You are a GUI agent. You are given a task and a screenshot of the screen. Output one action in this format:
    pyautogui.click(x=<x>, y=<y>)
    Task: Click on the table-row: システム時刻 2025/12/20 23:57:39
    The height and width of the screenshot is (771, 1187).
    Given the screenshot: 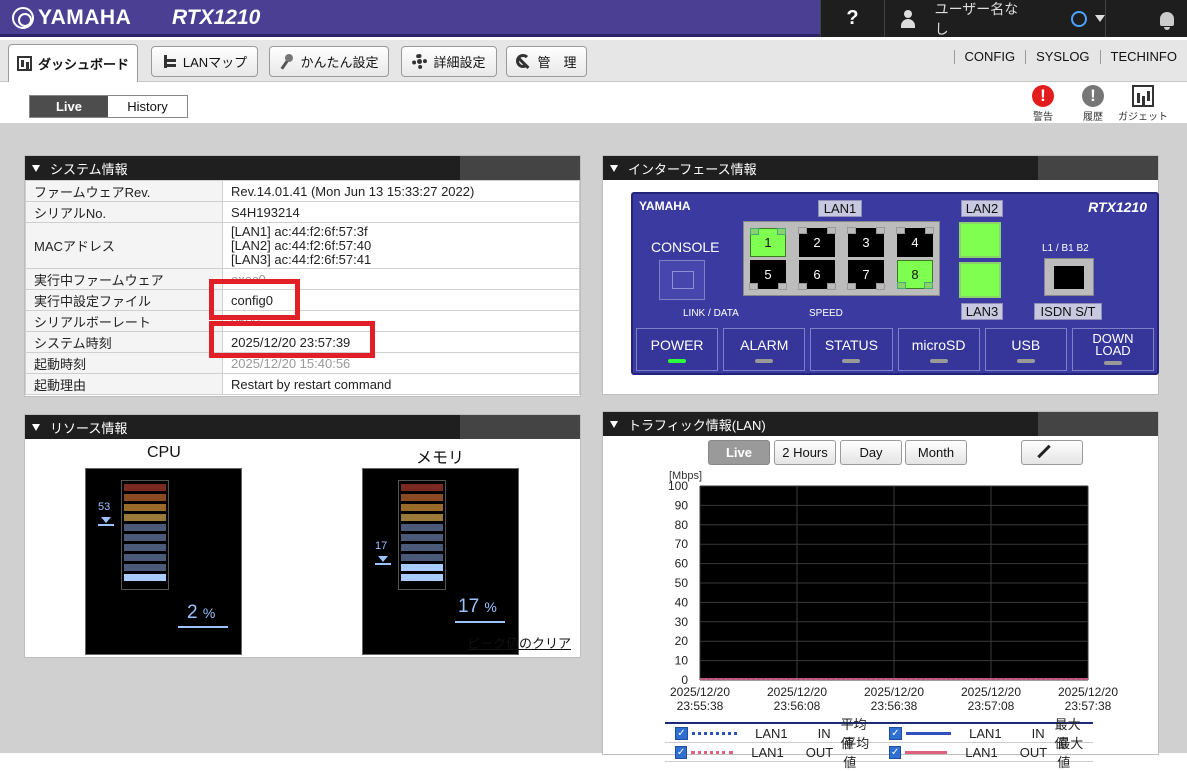 What is the action you would take?
    pyautogui.click(x=302, y=342)
    